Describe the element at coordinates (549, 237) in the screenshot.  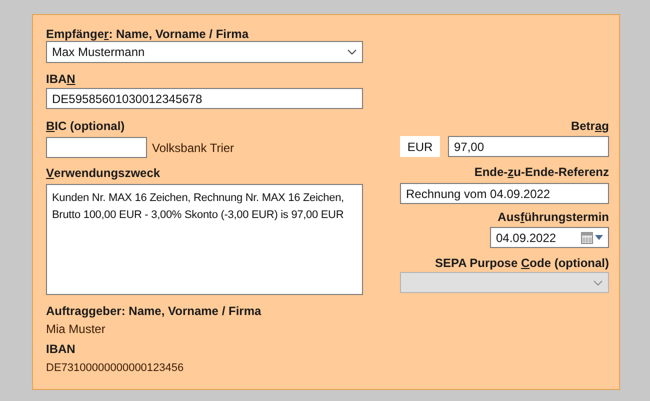
I see `date-picker: 04.09.2022` at that location.